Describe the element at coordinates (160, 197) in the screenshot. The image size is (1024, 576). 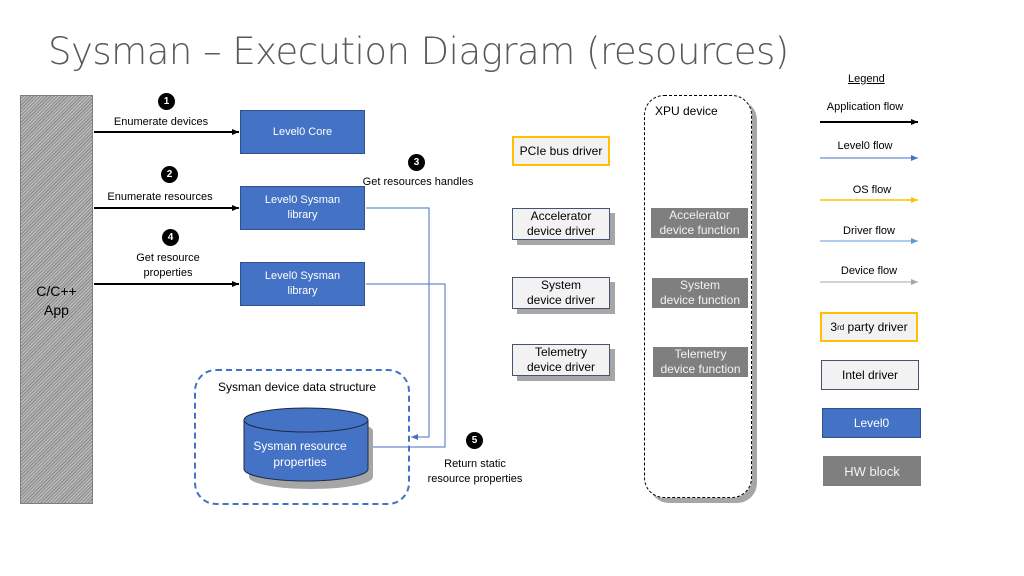
I see `step-label-enumerate-resources: Enumerate resources` at that location.